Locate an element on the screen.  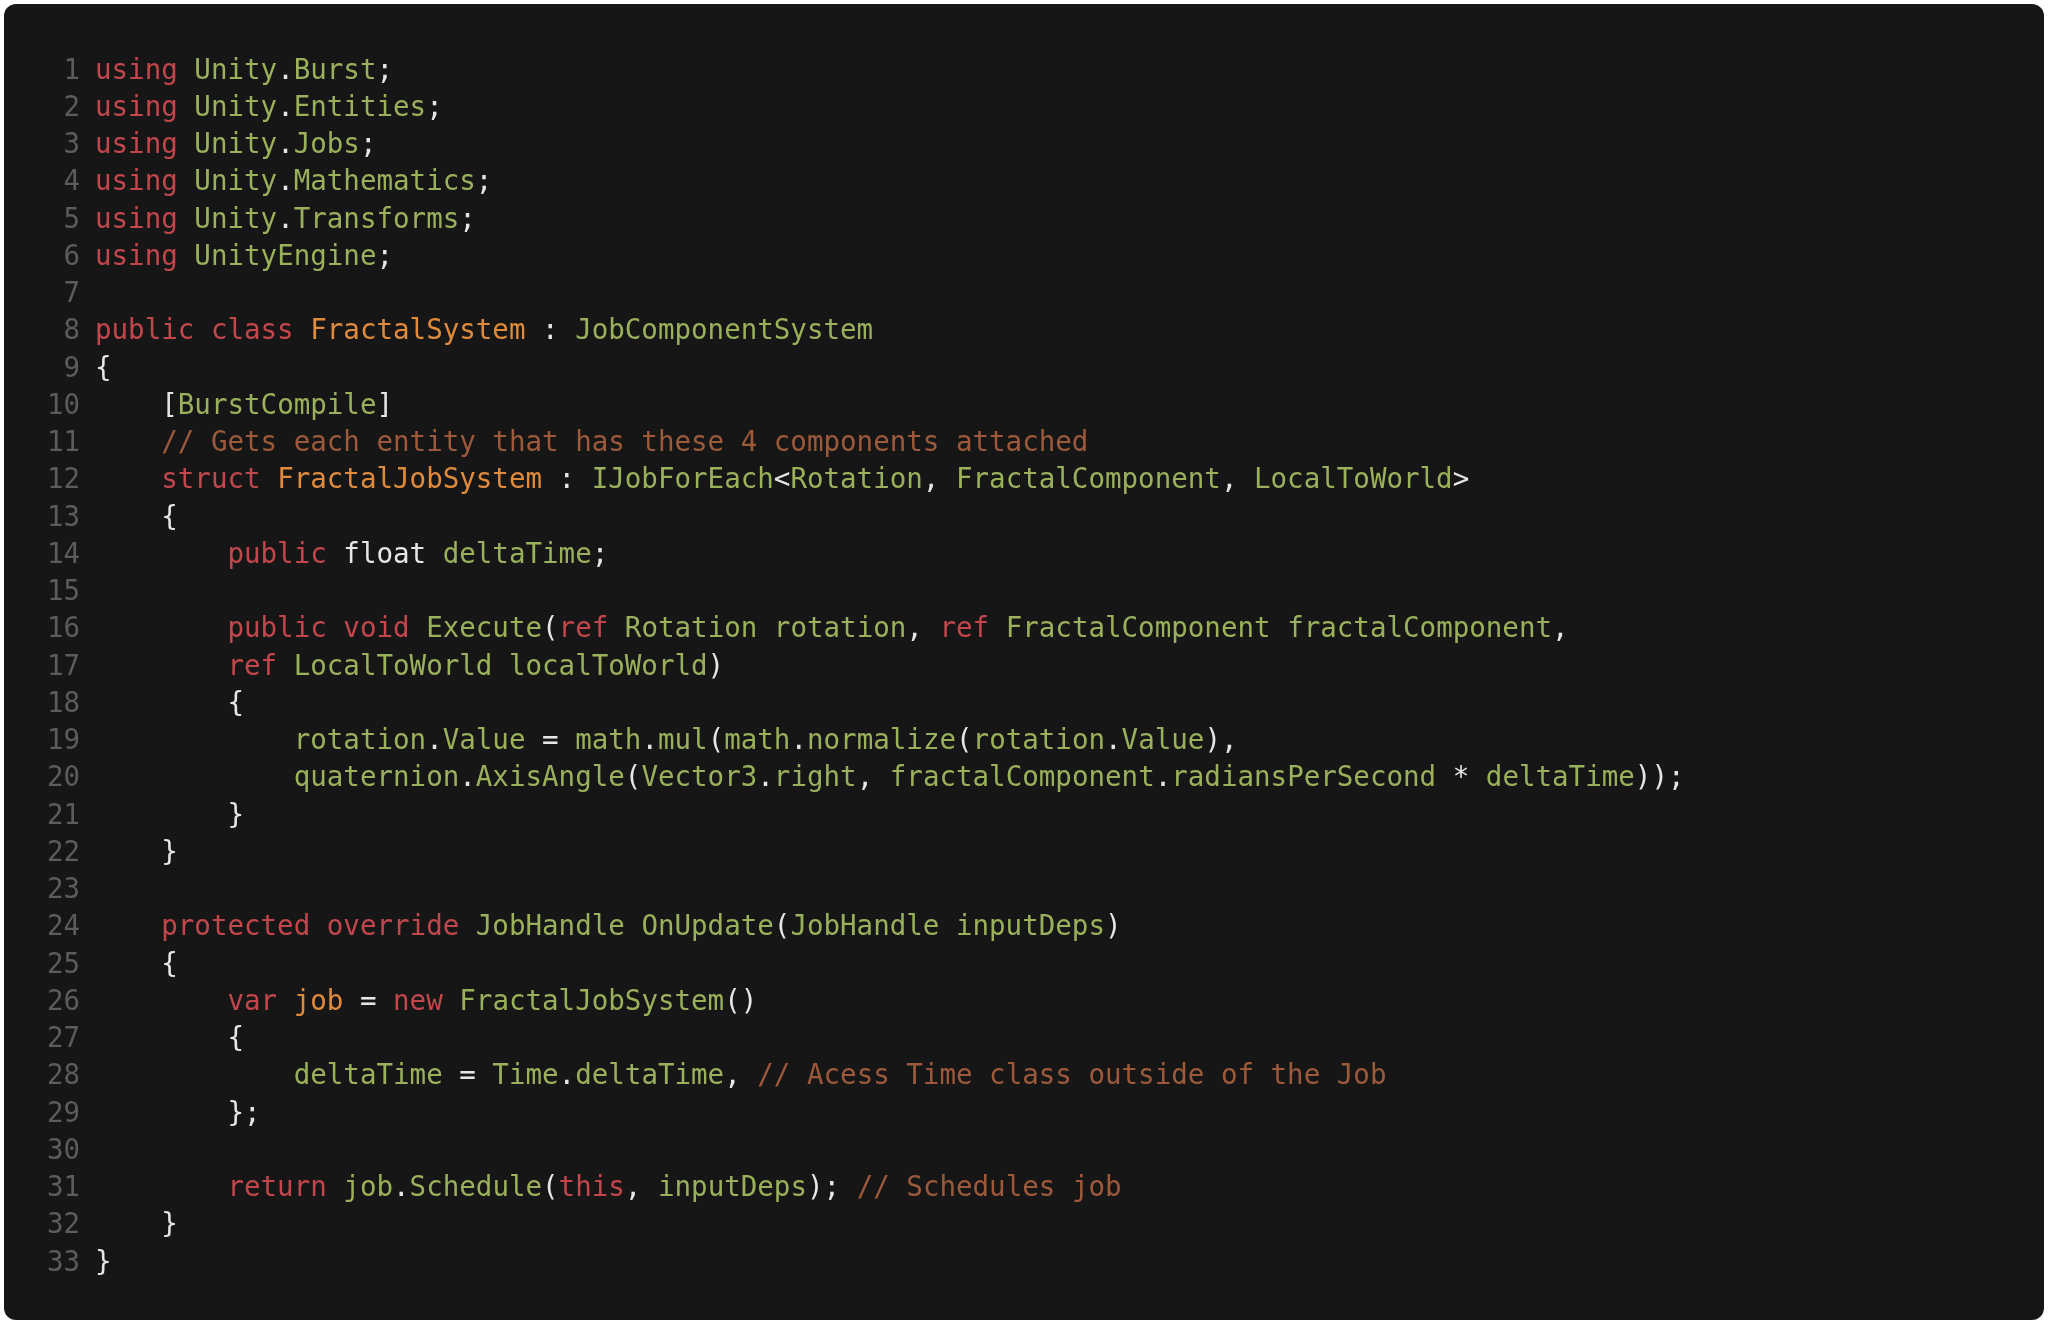
code-line: struct FractalJobSystem : IJobForEach<Rotation, FractalComponent, LocalToWorld> is located at coordinates (815, 478).